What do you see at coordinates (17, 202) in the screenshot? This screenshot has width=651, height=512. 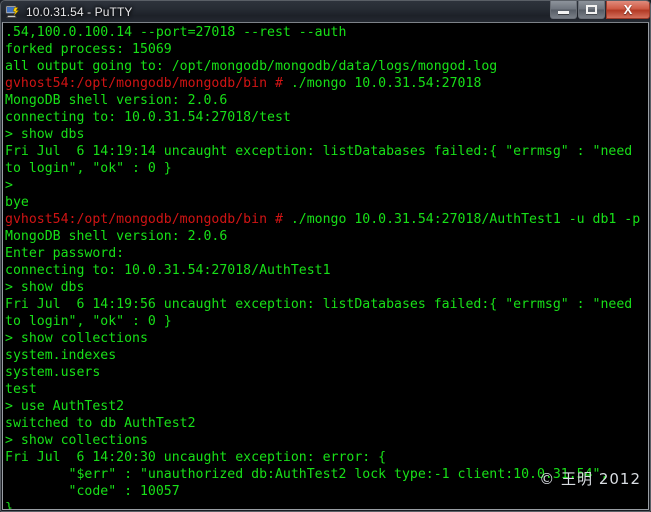 I see `terminal-text: bye` at bounding box center [17, 202].